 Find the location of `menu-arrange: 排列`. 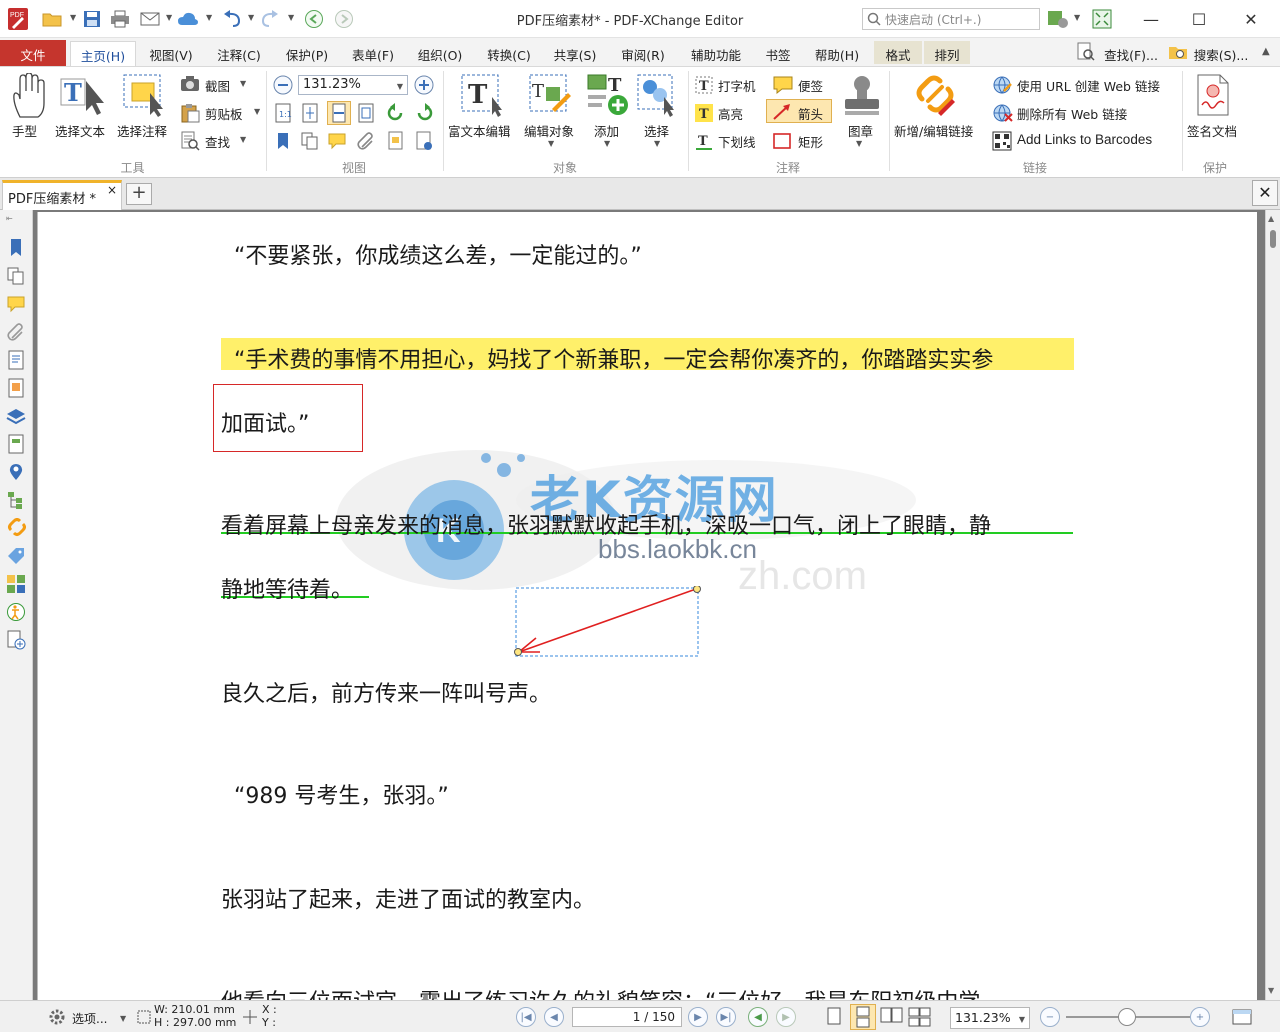

menu-arrange: 排列 is located at coordinates (947, 52).